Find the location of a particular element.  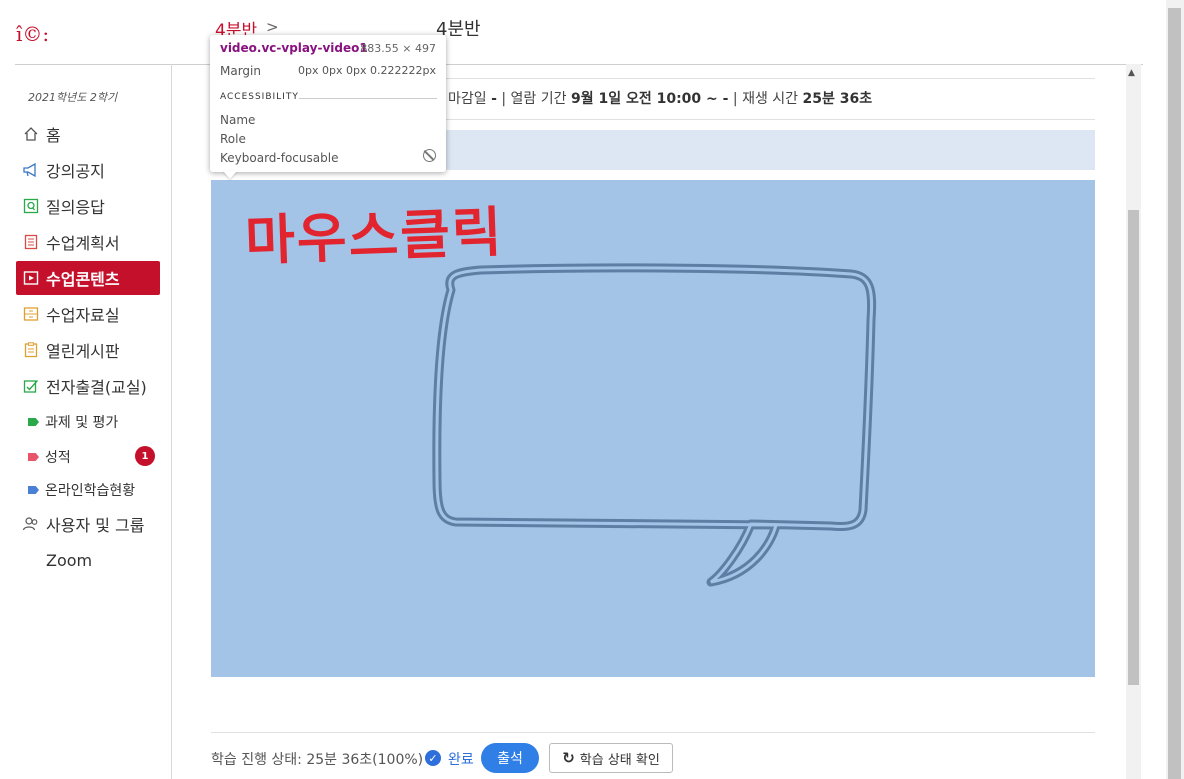

sidebar-item-label: 온라인학습현황 is located at coordinates (90, 491).